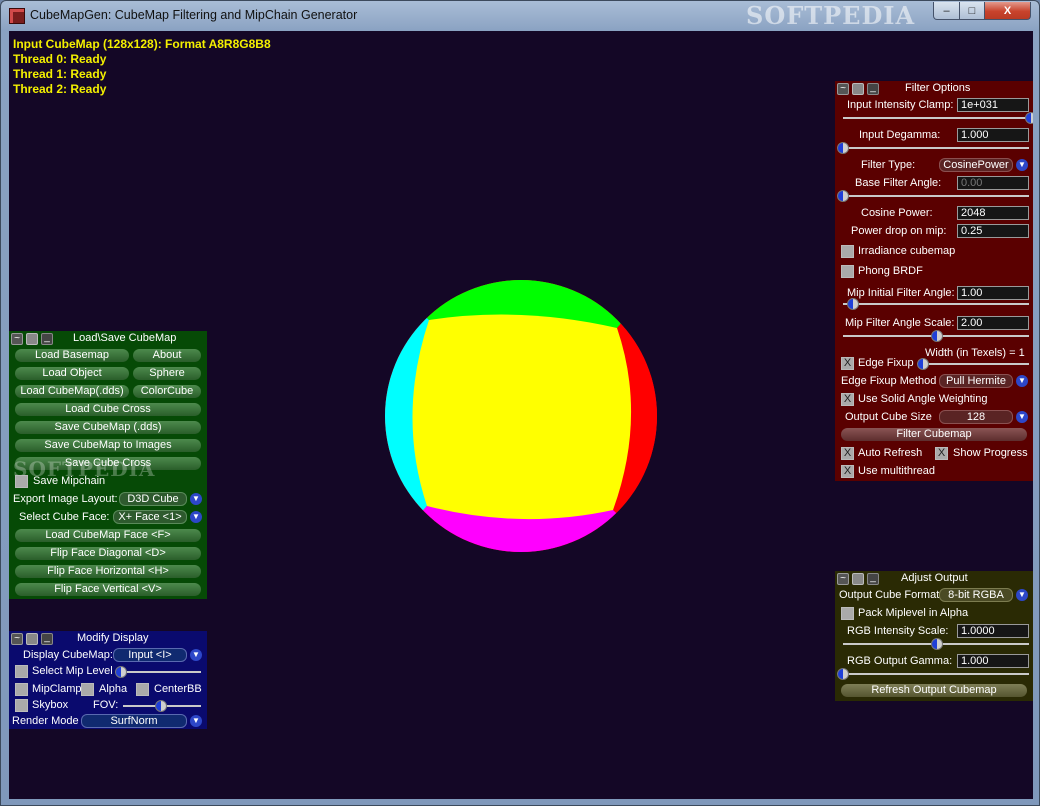  I want to click on export-layout-dropdown: D3D Cube, so click(153, 499).